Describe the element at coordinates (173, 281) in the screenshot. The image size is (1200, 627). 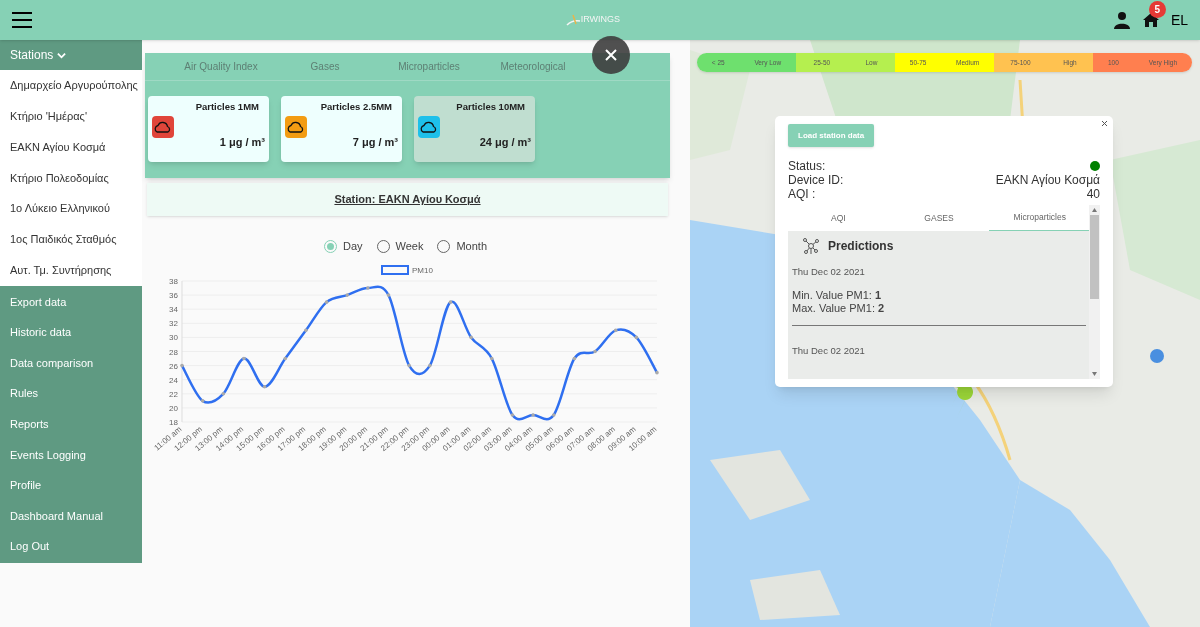
I see `y-tick-label: 38` at that location.